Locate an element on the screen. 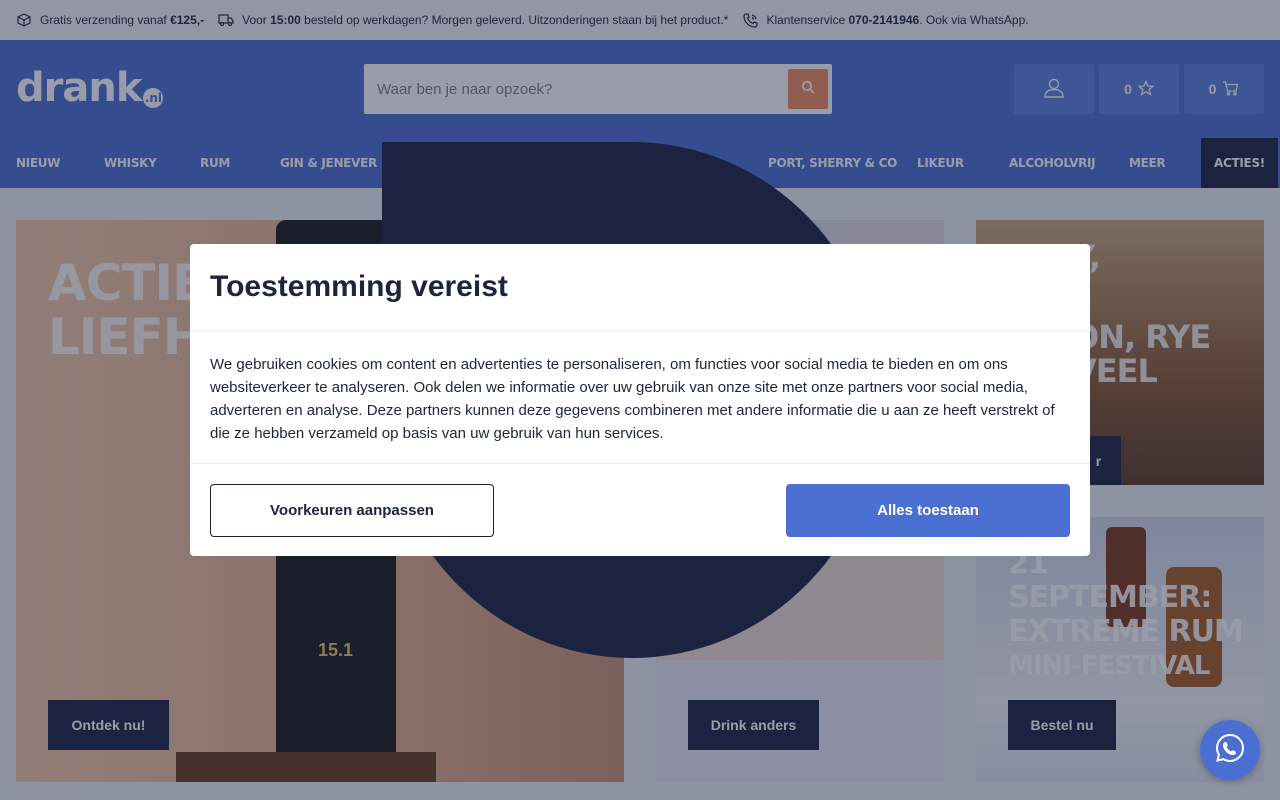  whatsapp-button is located at coordinates (1230, 750).